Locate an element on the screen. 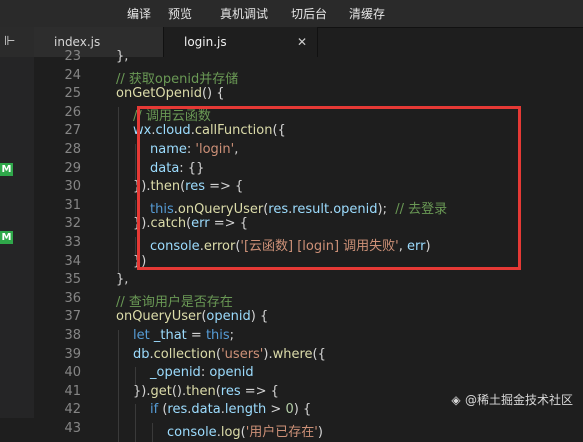  device-debug-button: 真机调试 is located at coordinates (244, 13).